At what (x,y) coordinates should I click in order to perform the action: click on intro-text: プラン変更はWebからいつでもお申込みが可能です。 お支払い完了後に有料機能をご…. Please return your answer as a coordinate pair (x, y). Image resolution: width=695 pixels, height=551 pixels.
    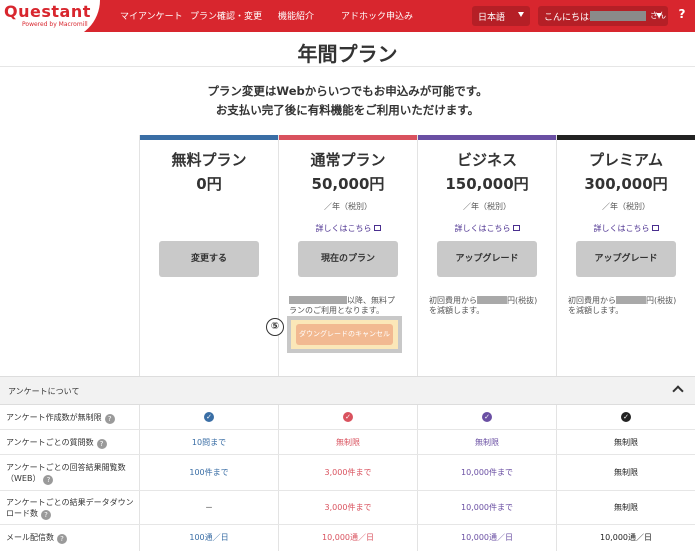
    Looking at the image, I should click on (347, 101).